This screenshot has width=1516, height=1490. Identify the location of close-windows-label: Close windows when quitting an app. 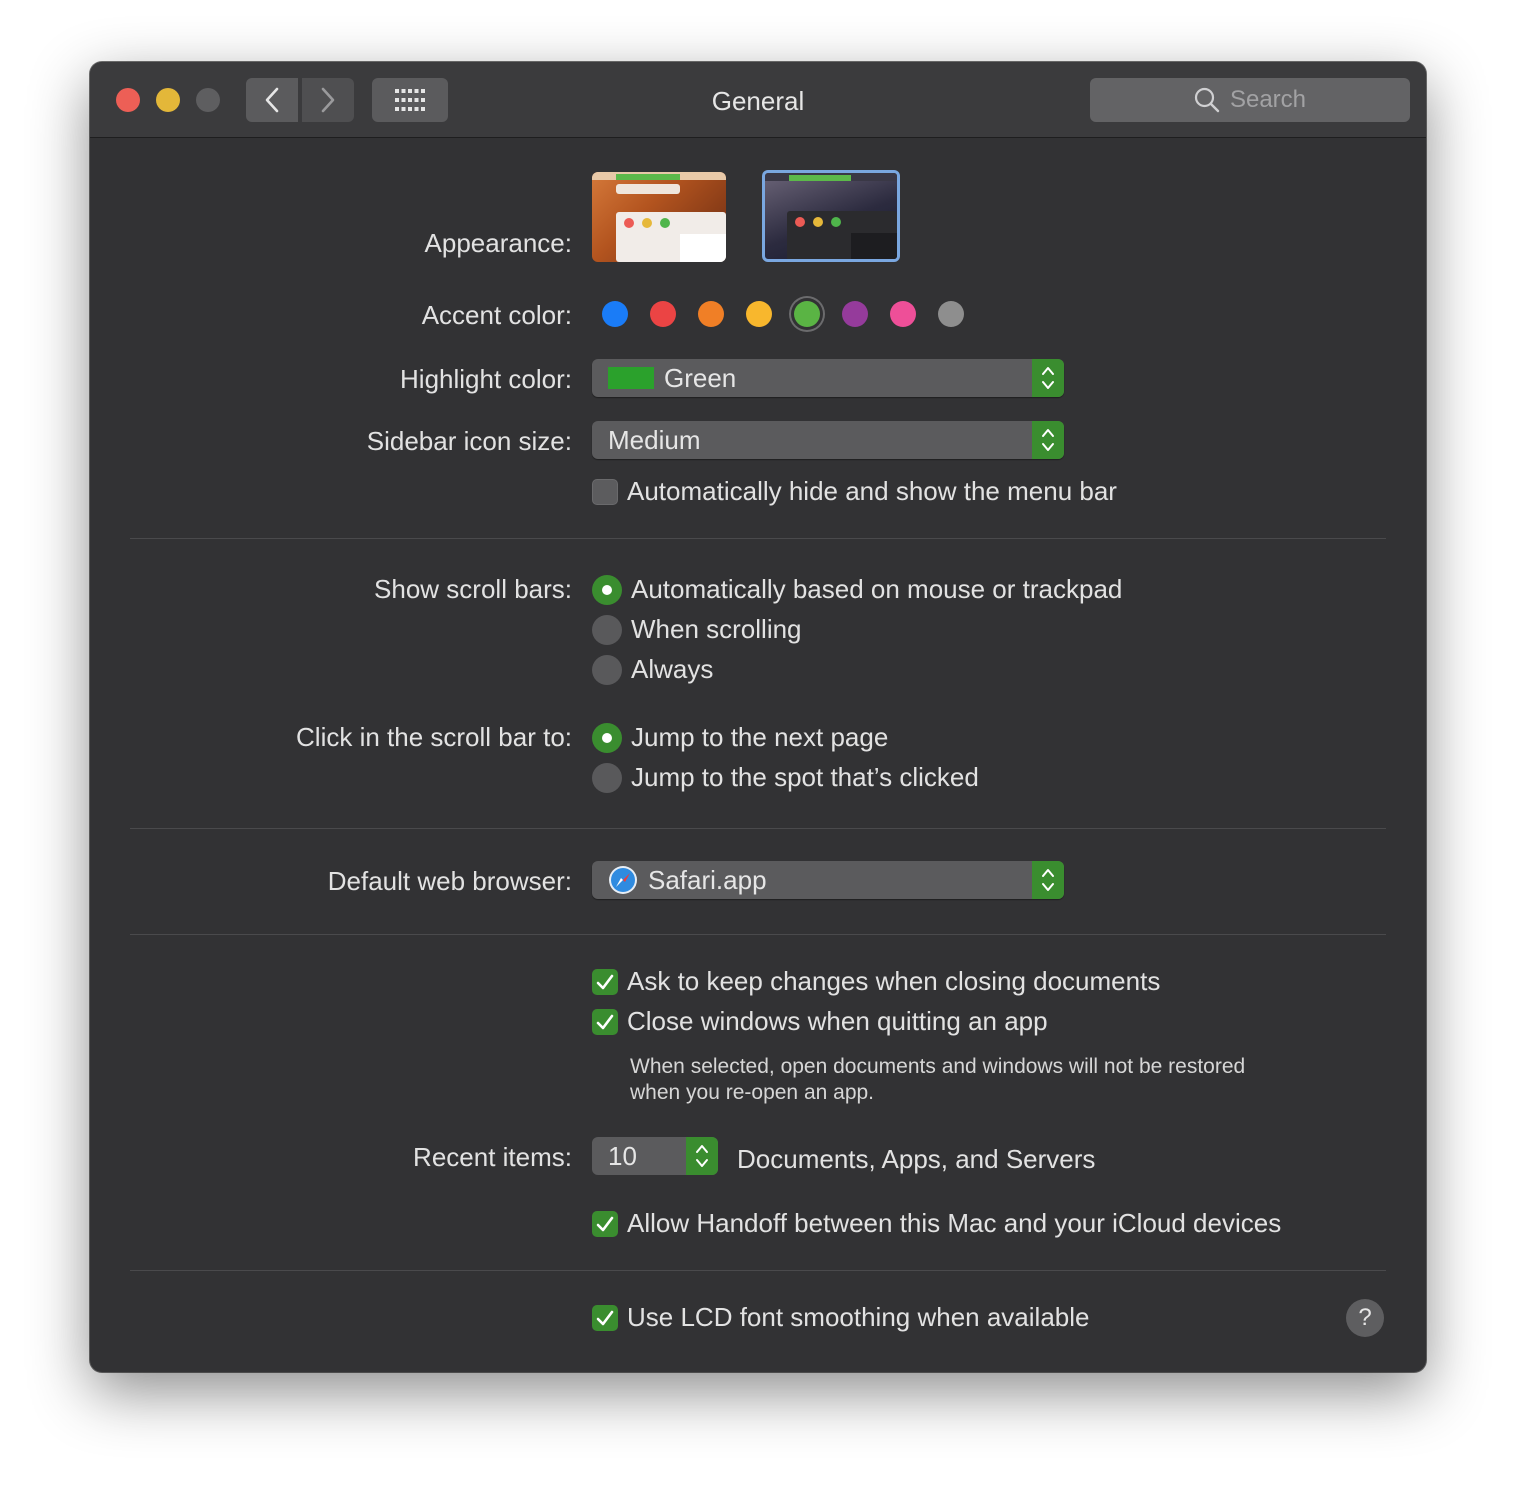
(837, 1021).